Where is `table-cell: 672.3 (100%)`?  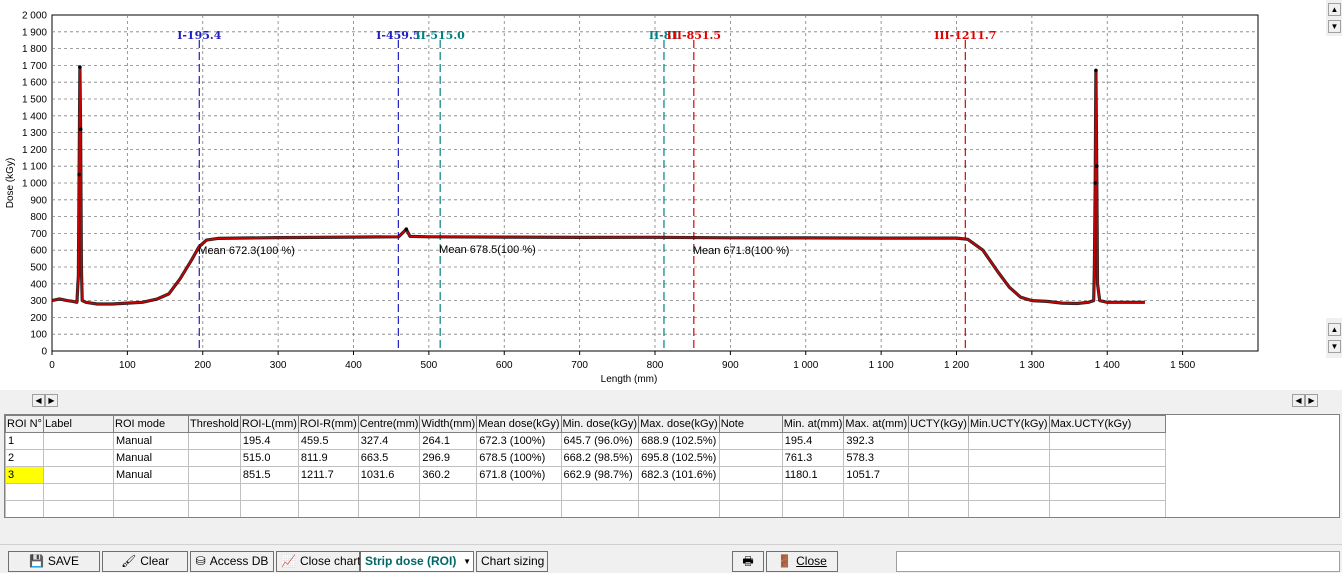 table-cell: 672.3 (100%) is located at coordinates (519, 441).